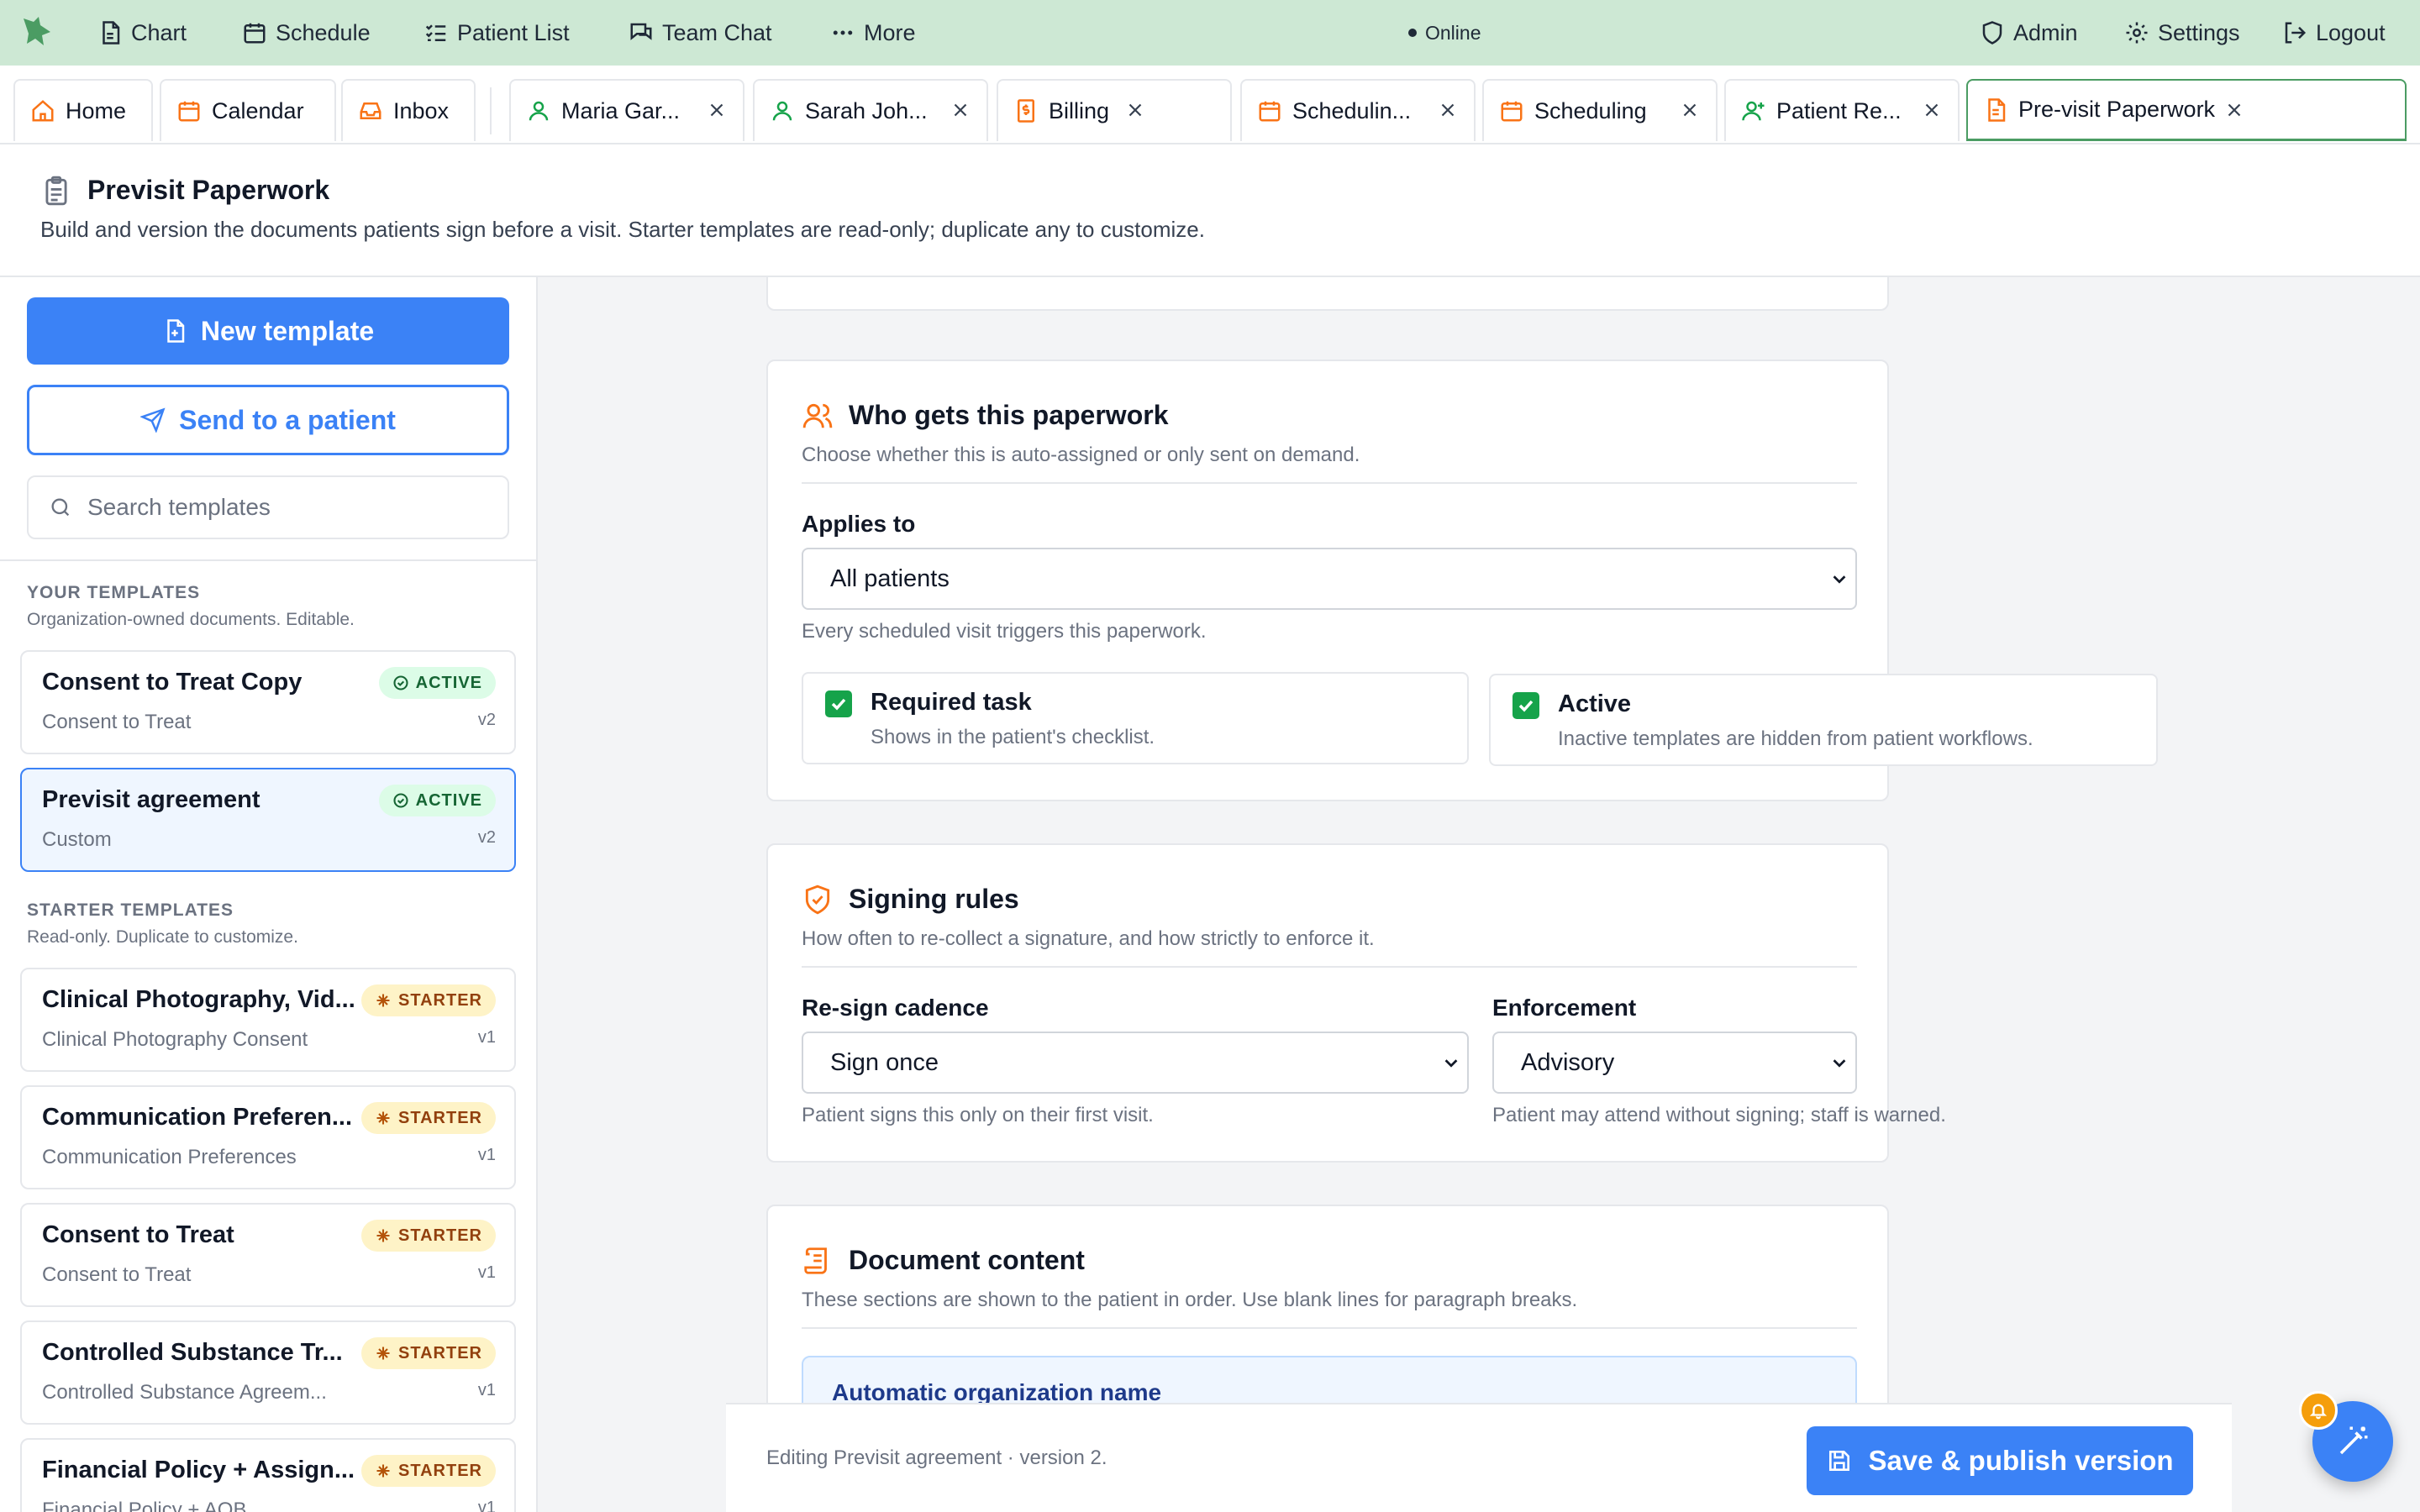 The height and width of the screenshot is (1512, 2420). I want to click on users-icon, so click(818, 416).